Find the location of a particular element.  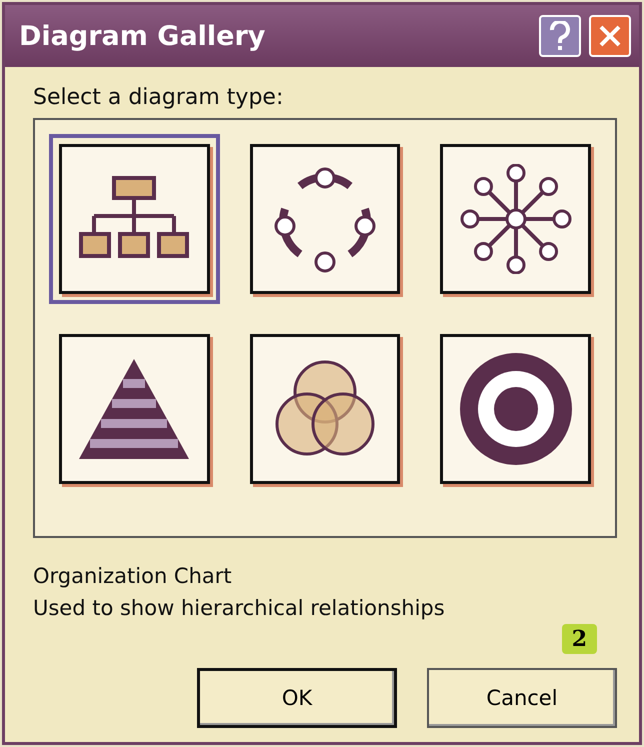

diagram-description: Used to show hierarchical relationships is located at coordinates (239, 608).